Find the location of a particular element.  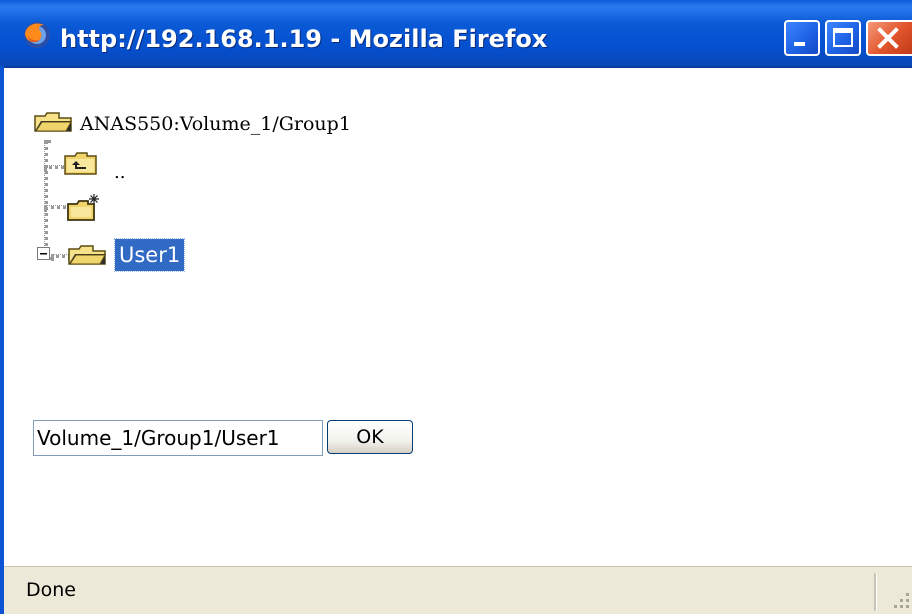

status-text: Done is located at coordinates (51, 590).